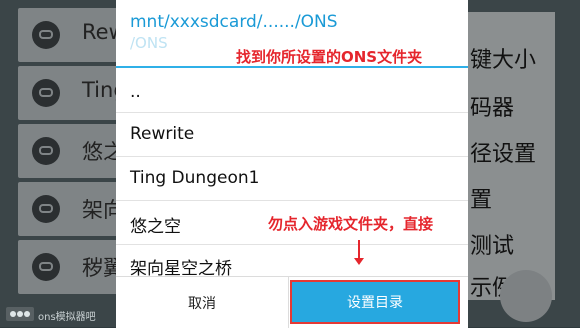 Image resolution: width=580 pixels, height=328 pixels. I want to click on annotation-top: 找到你所设置的ONS文件夹, so click(329, 57).